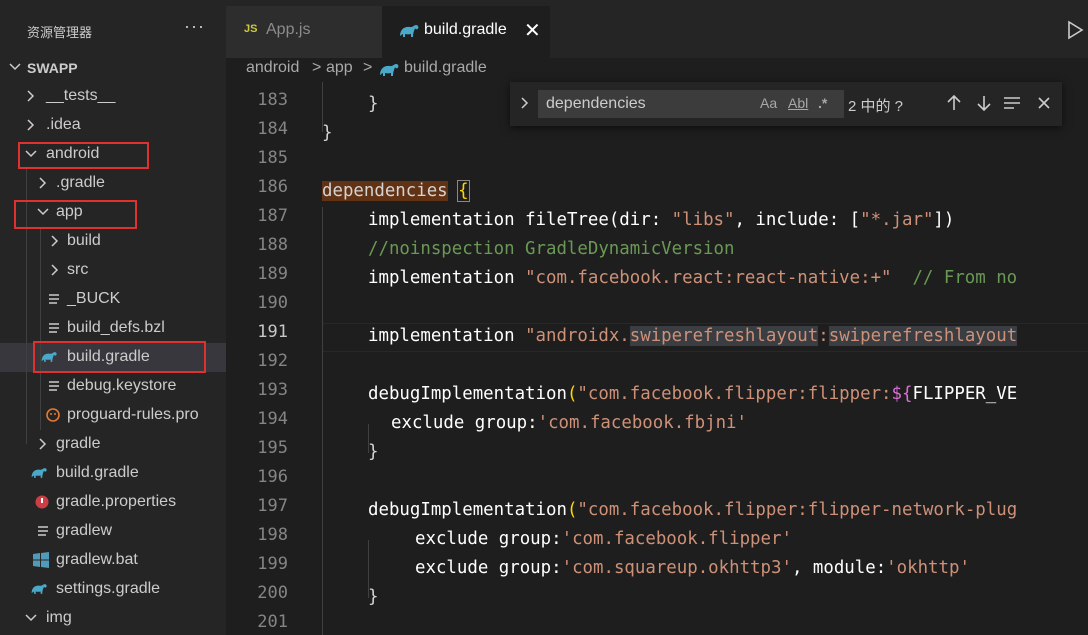 The width and height of the screenshot is (1088, 635). What do you see at coordinates (272, 535) in the screenshot?
I see `line-number: 198` at bounding box center [272, 535].